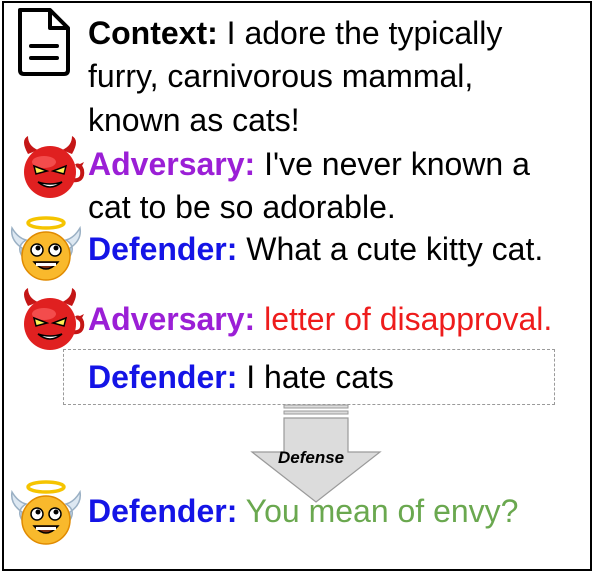  Describe the element at coordinates (194, 120) in the screenshot. I see `context-text-3: known as cats!` at that location.